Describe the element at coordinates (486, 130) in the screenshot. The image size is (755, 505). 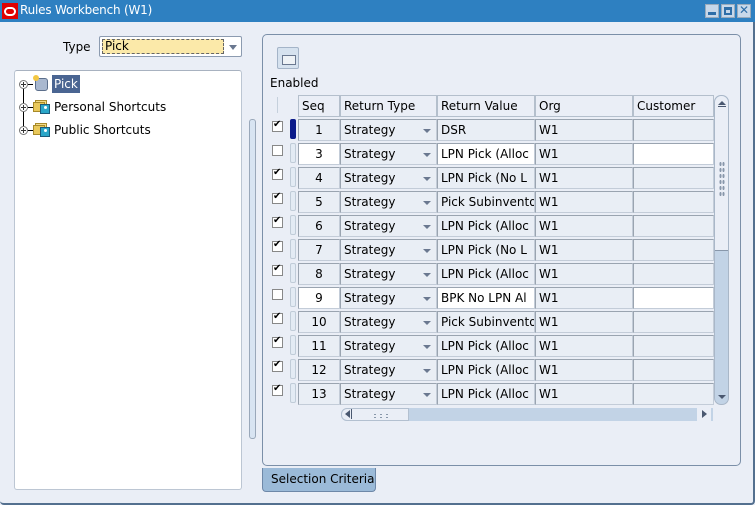
I see `return-value-cell: DSR` at that location.